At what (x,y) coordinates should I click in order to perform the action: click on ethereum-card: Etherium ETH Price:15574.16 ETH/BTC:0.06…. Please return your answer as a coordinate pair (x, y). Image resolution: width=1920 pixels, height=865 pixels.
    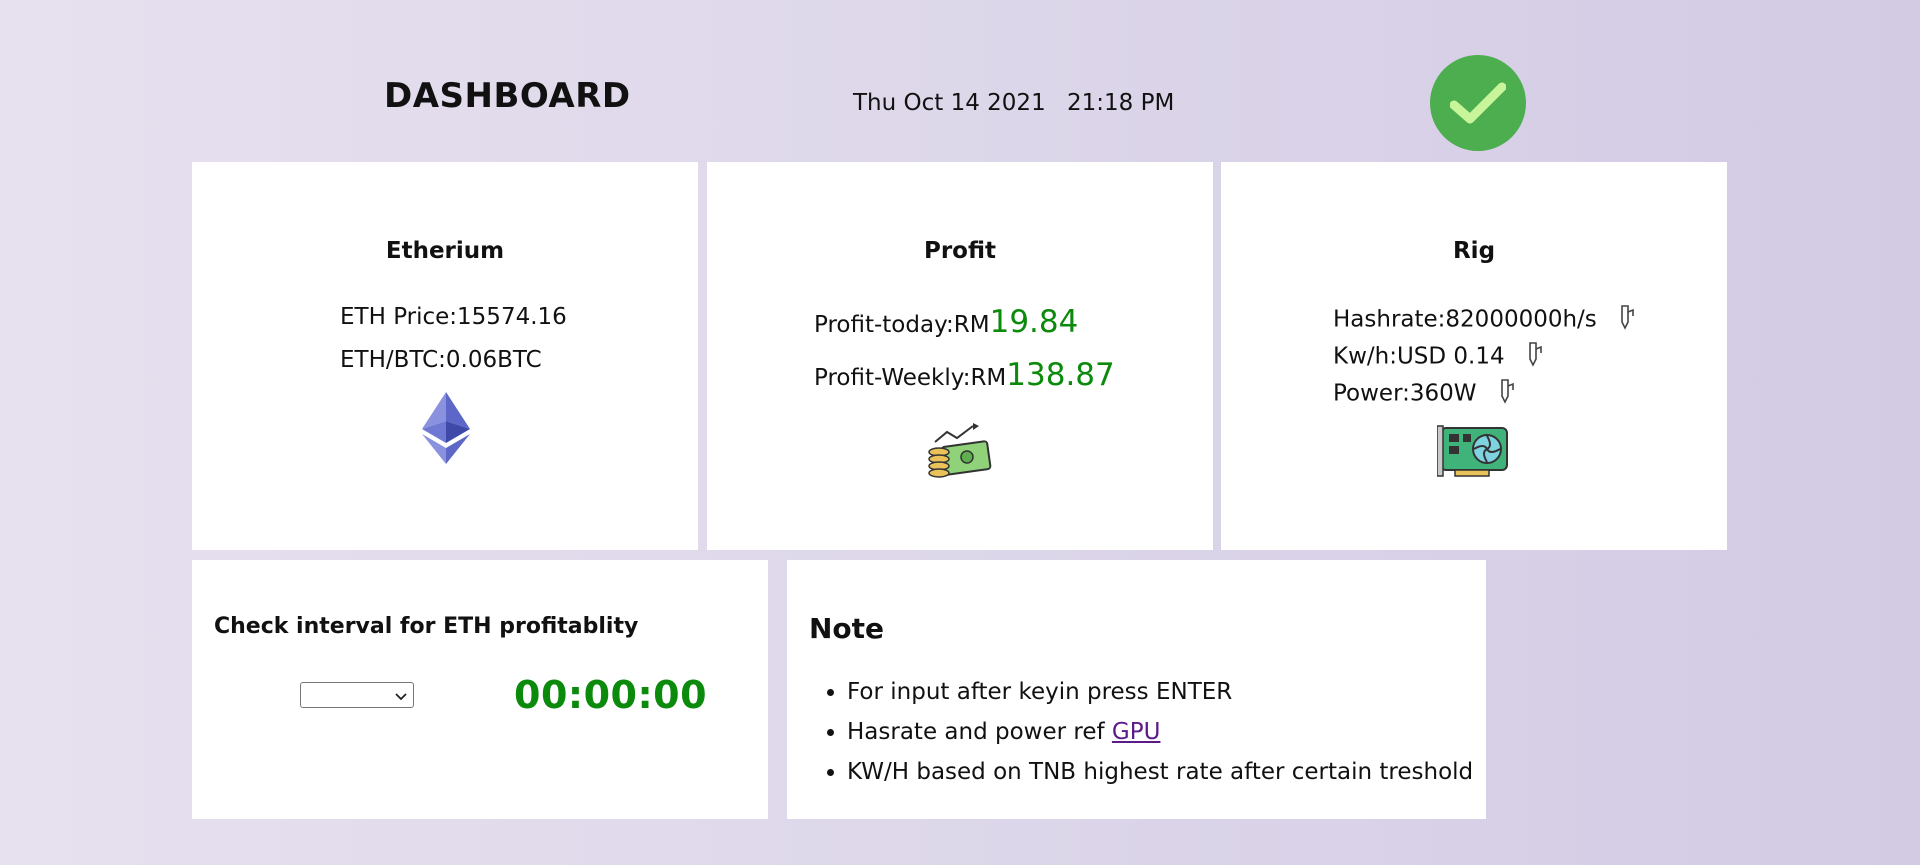
    Looking at the image, I should click on (445, 356).